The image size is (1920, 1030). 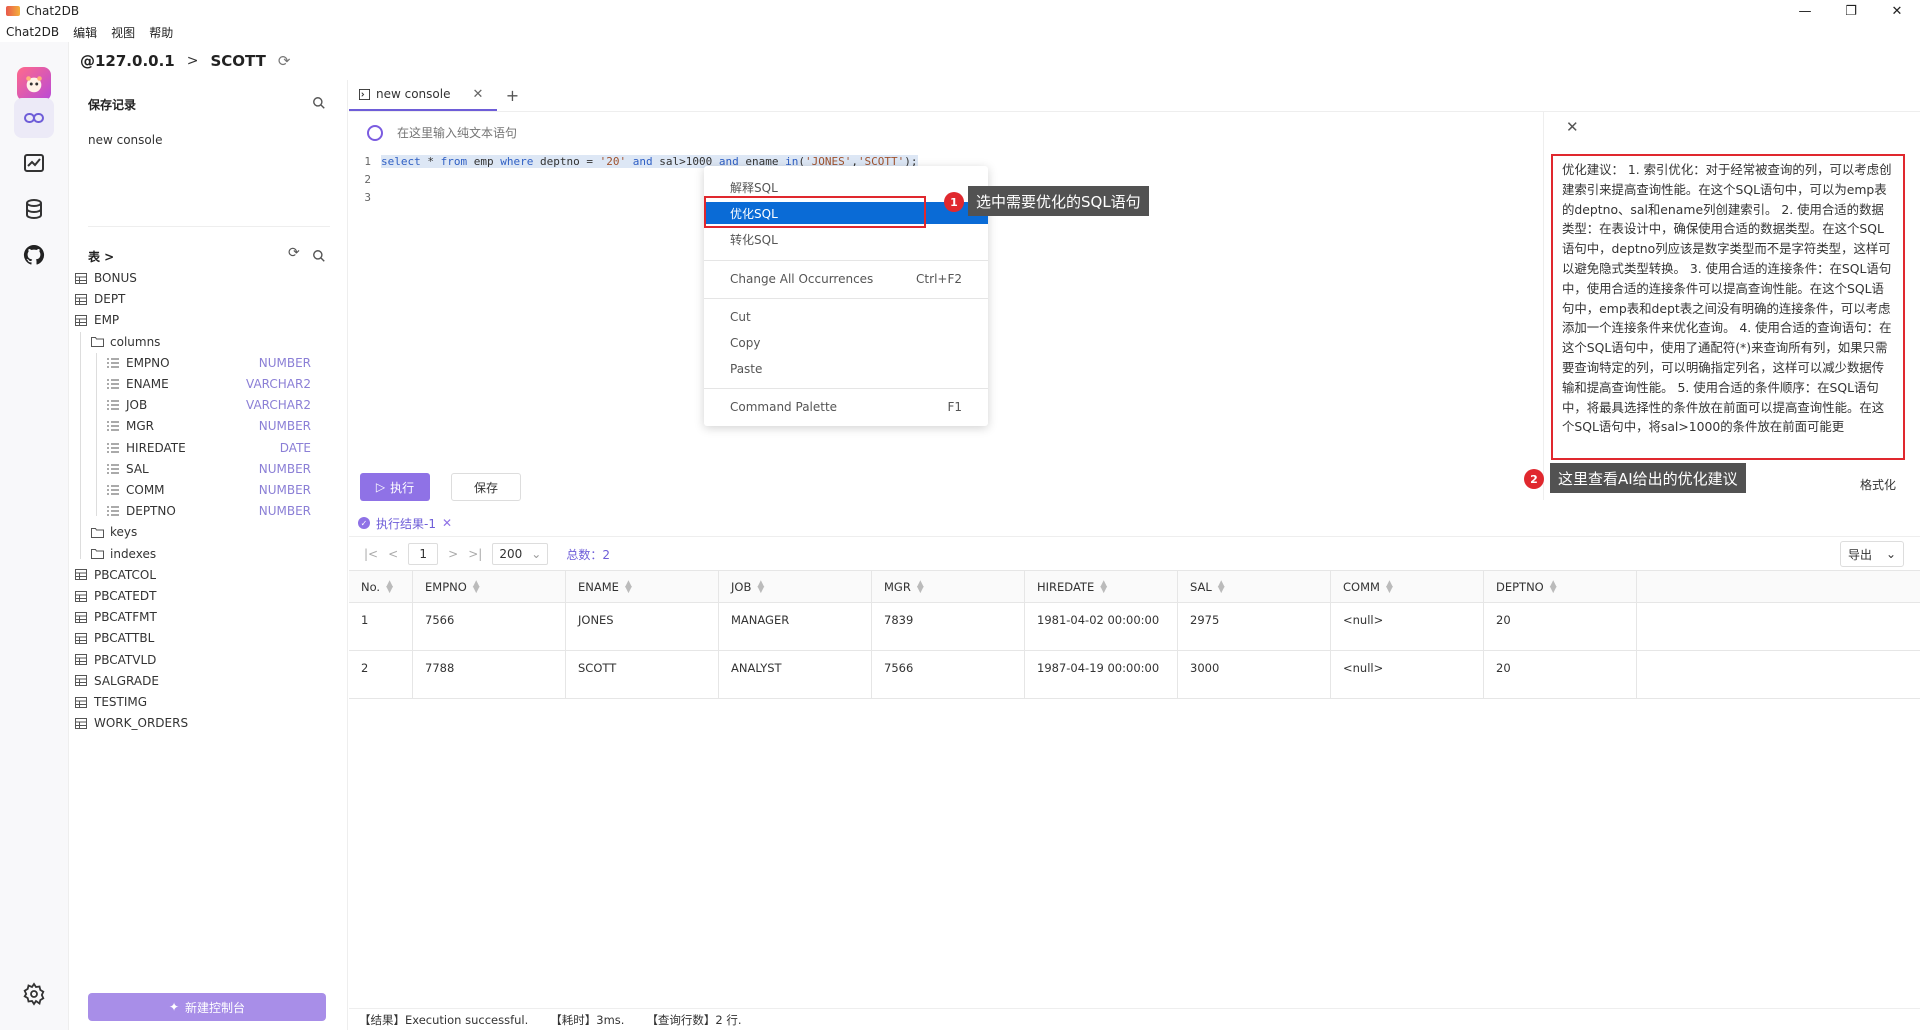 What do you see at coordinates (85, 32) in the screenshot?
I see `menu-edit: 编辑` at bounding box center [85, 32].